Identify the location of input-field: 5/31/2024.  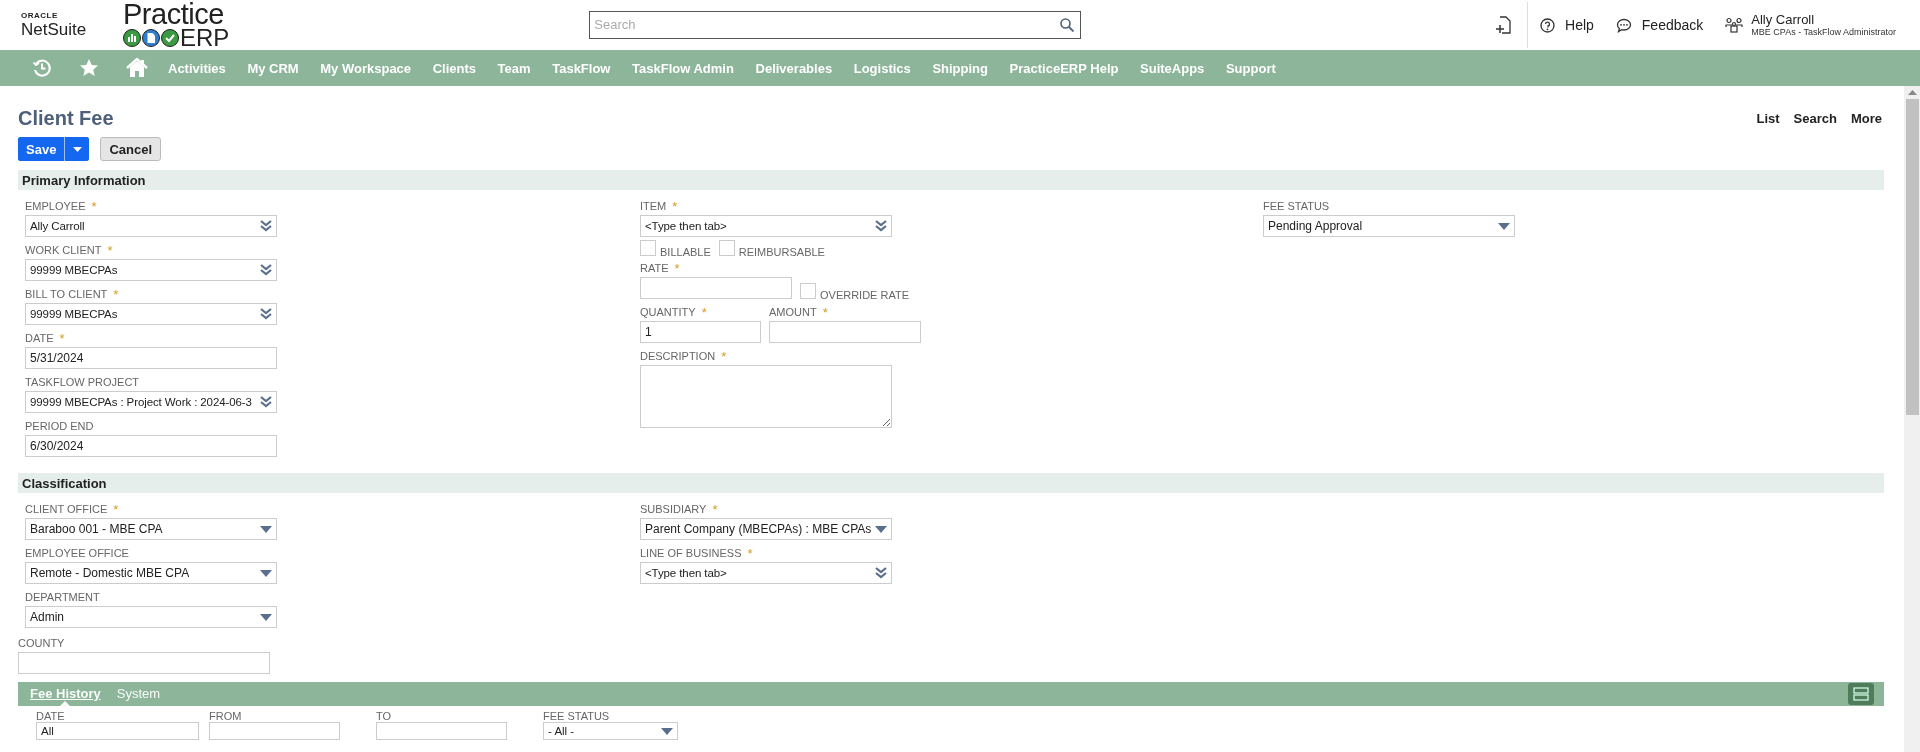
(151, 358).